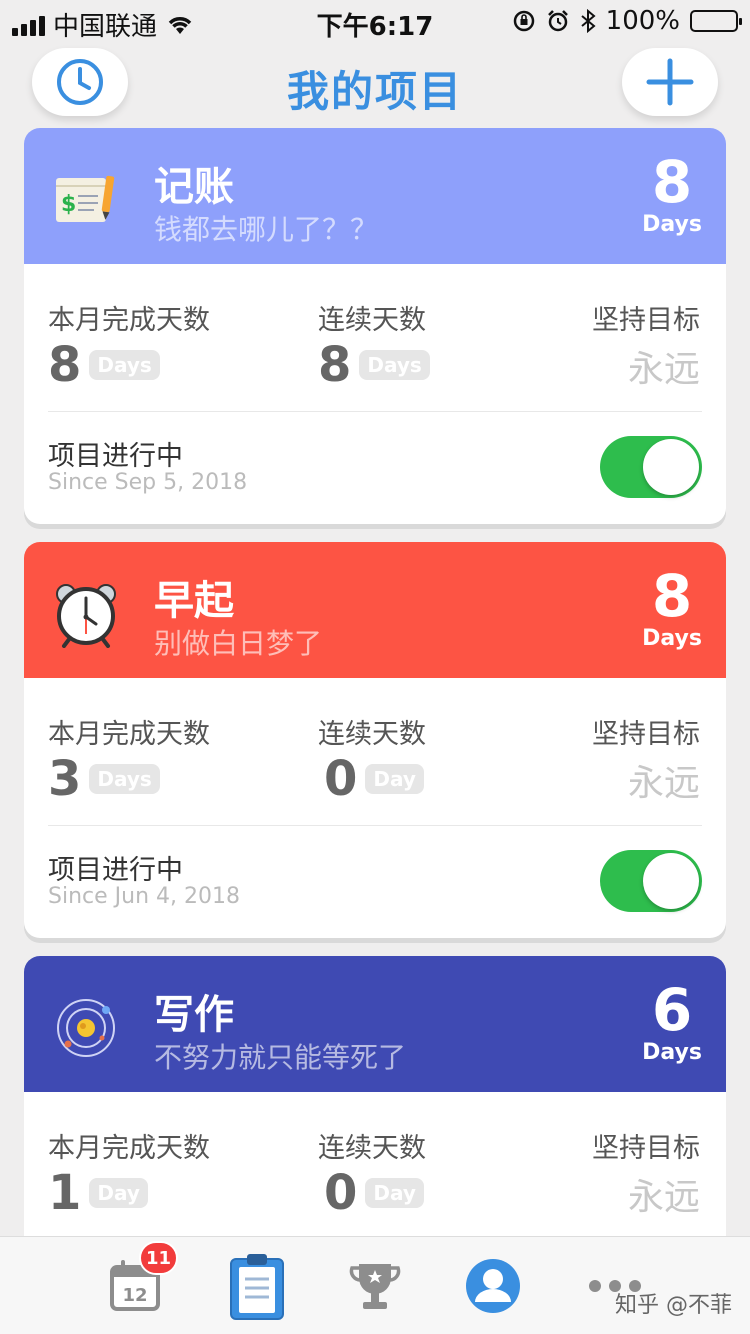 The image size is (750, 1334). What do you see at coordinates (238, 643) in the screenshot?
I see `project-motto: 别做白日梦了` at bounding box center [238, 643].